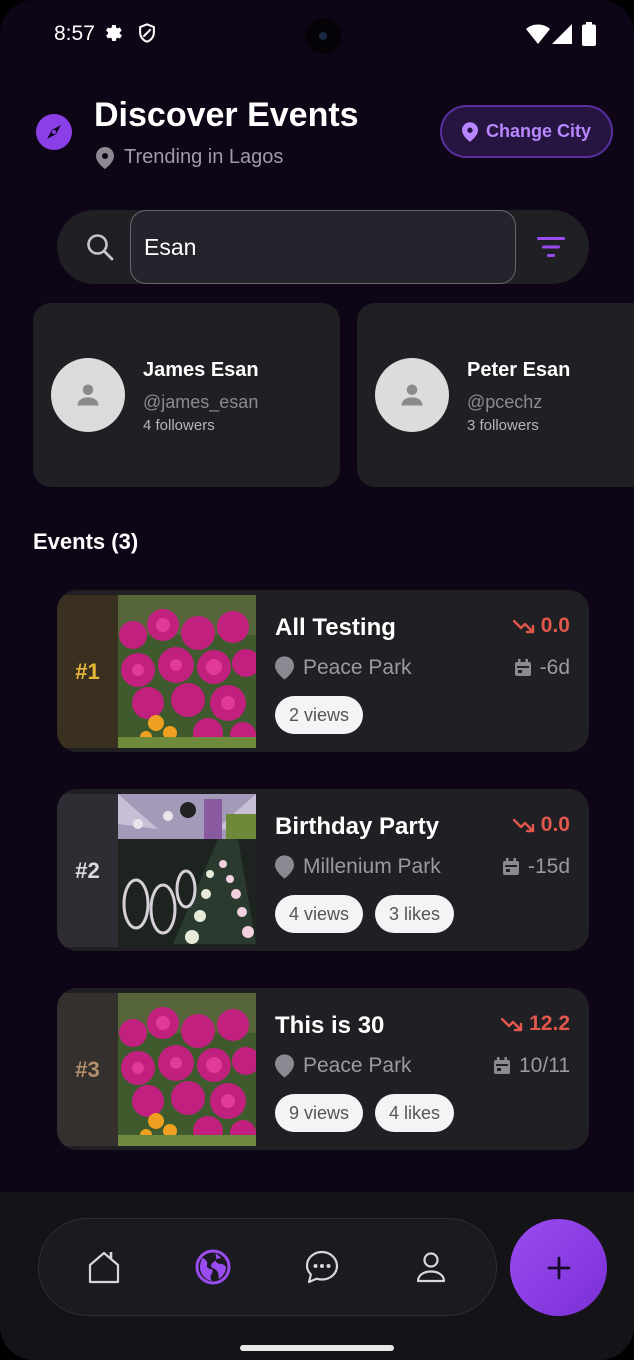 The height and width of the screenshot is (1360, 634). I want to click on views-pill: 9 views, so click(319, 1113).